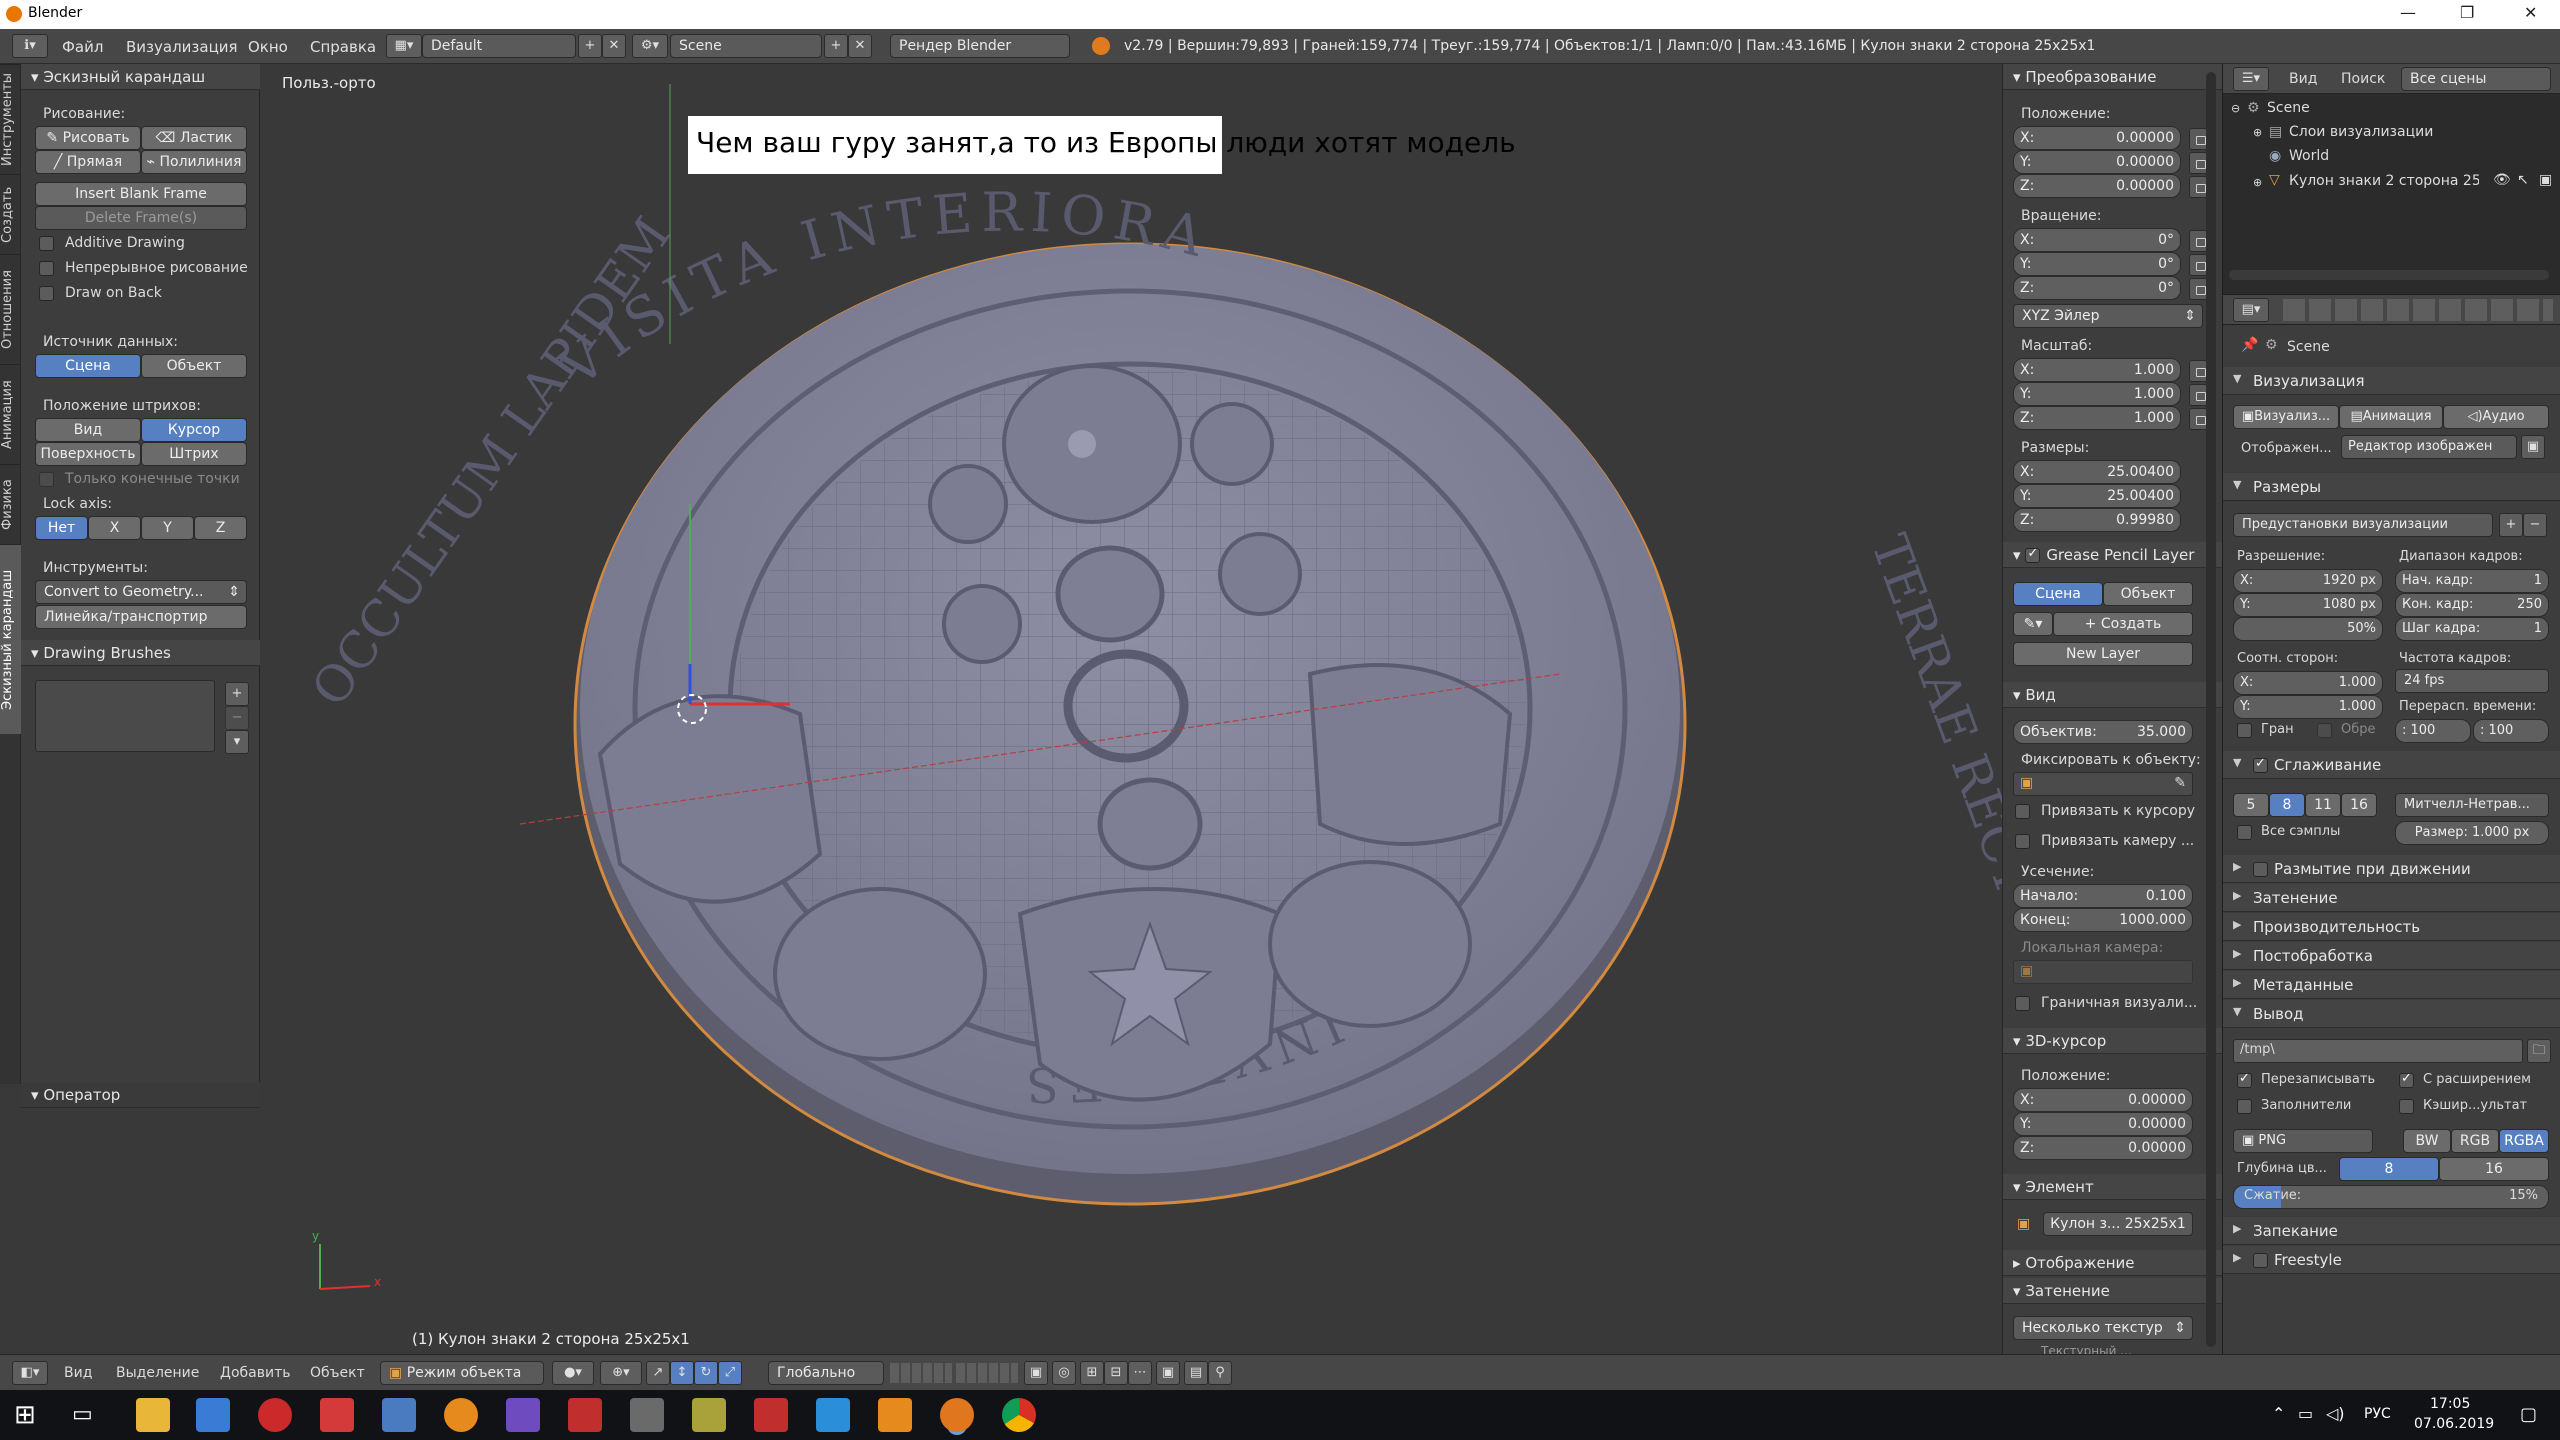 This screenshot has height=1440, width=2560. I want to click on gp-create-button: + Создать, so click(2123, 624).